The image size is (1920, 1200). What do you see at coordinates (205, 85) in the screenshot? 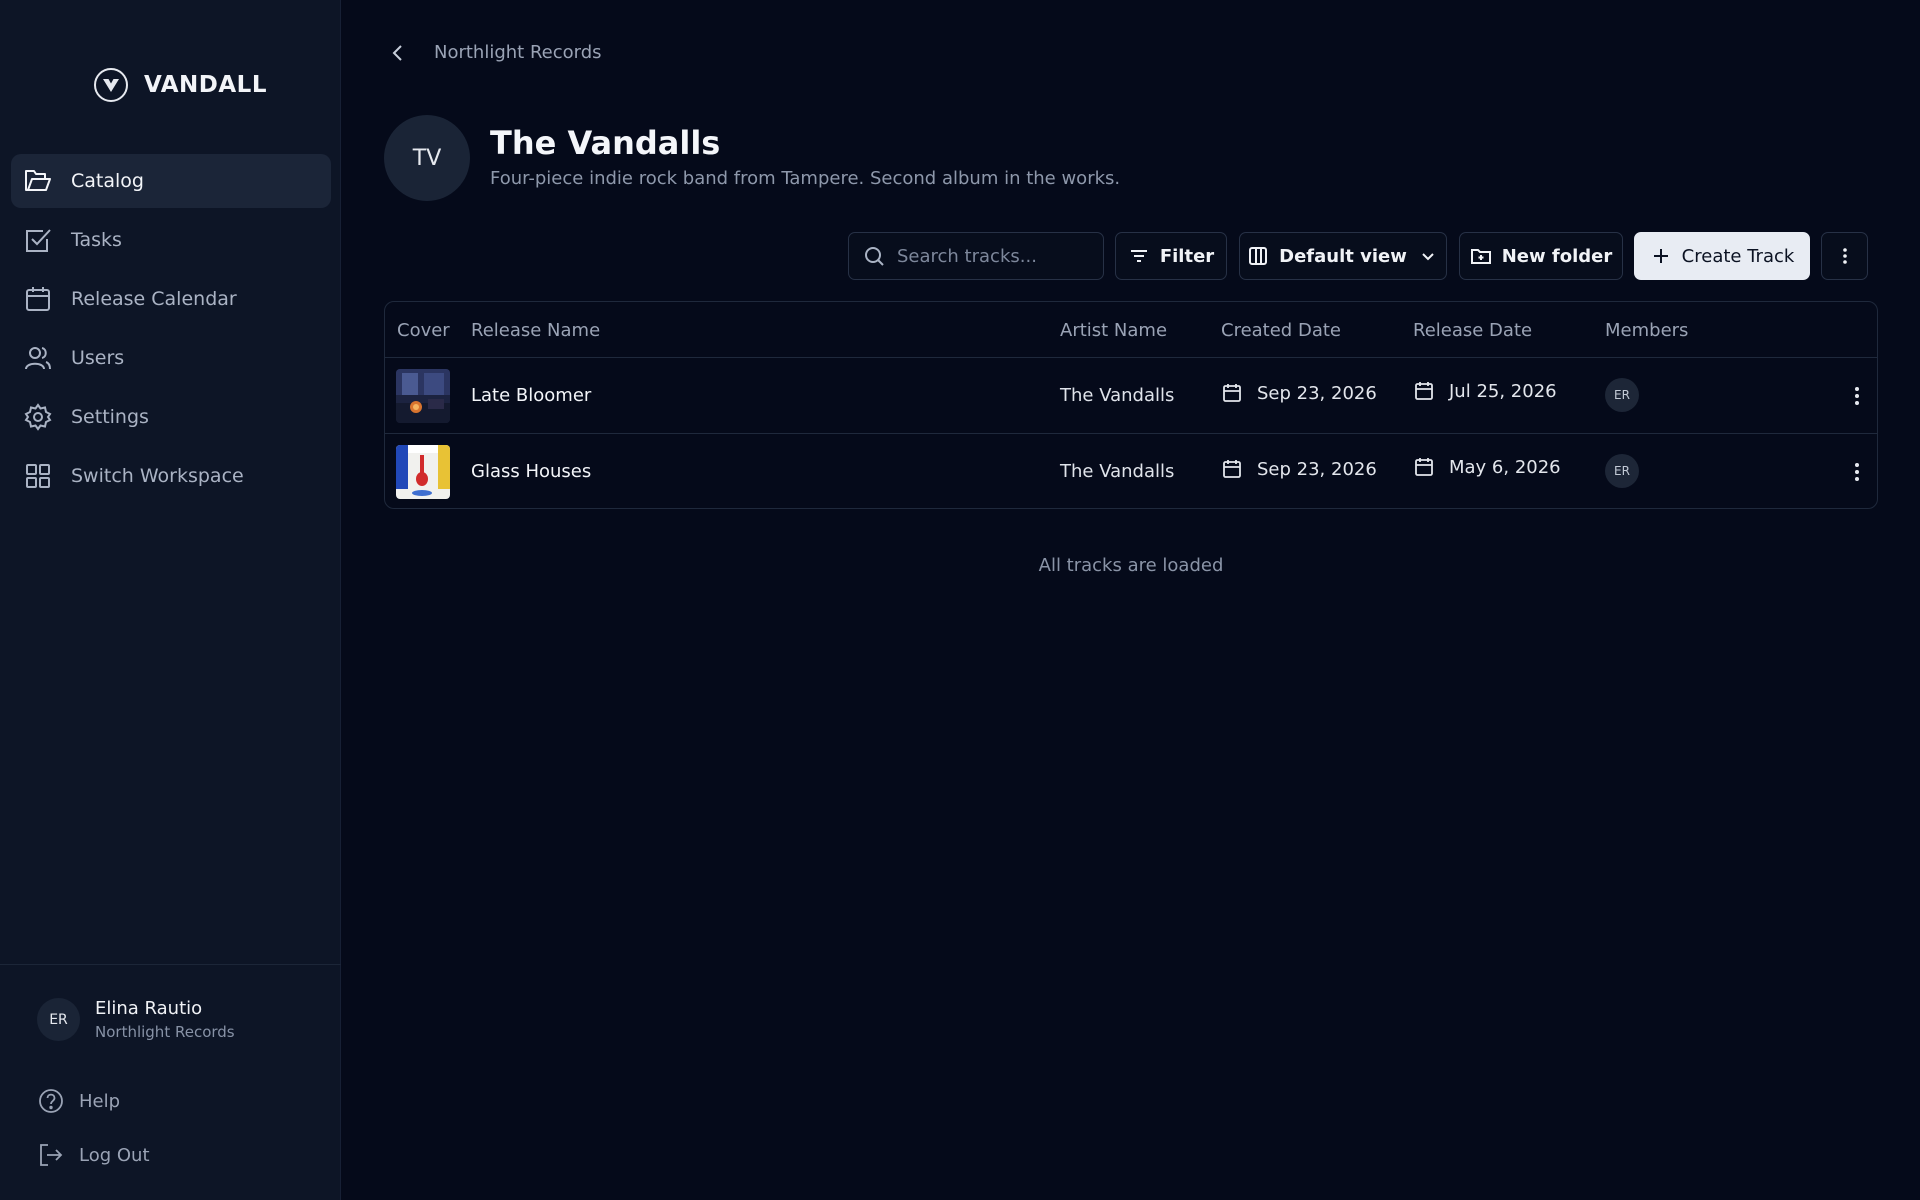
I see `brand-name: VANDALL` at bounding box center [205, 85].